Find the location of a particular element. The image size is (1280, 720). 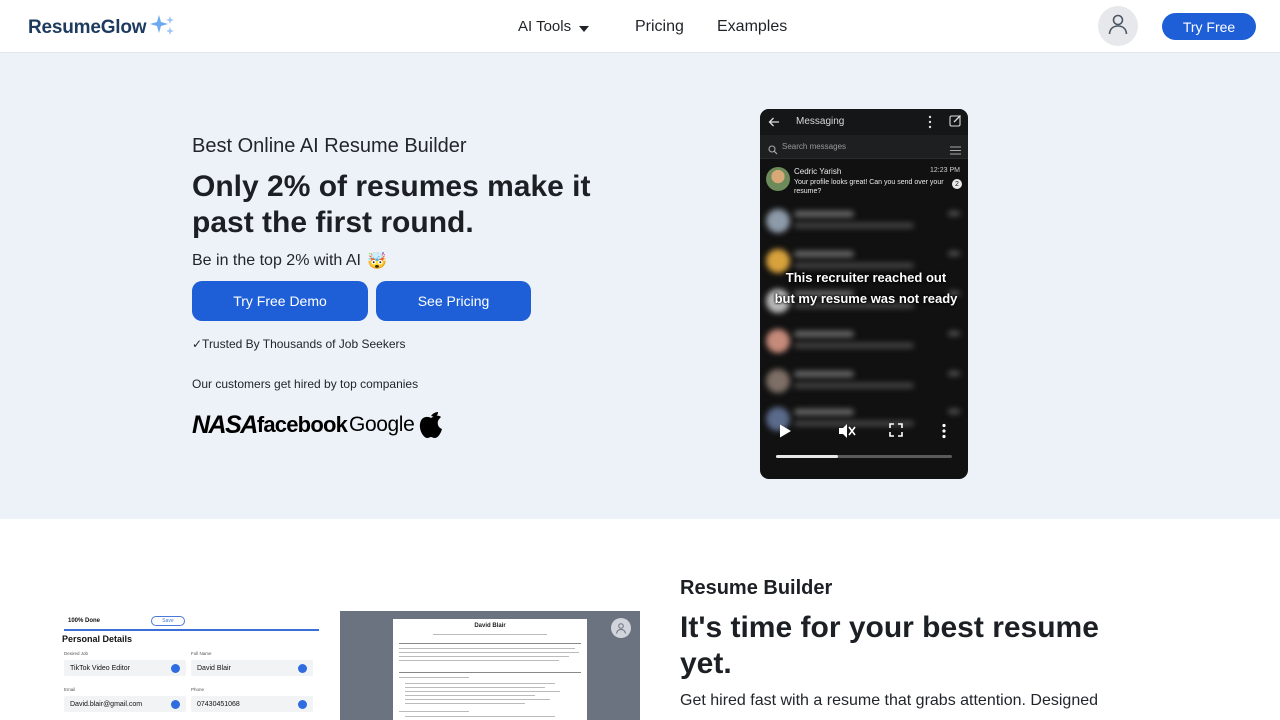

hero-eyebrow: Best Online AI Resume Builder is located at coordinates (329, 146).